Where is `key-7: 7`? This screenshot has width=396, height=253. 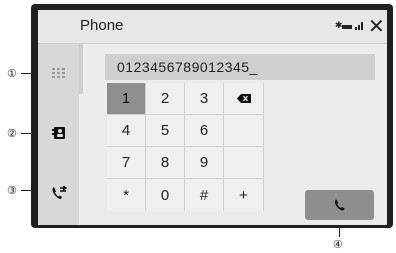 key-7: 7 is located at coordinates (126, 163).